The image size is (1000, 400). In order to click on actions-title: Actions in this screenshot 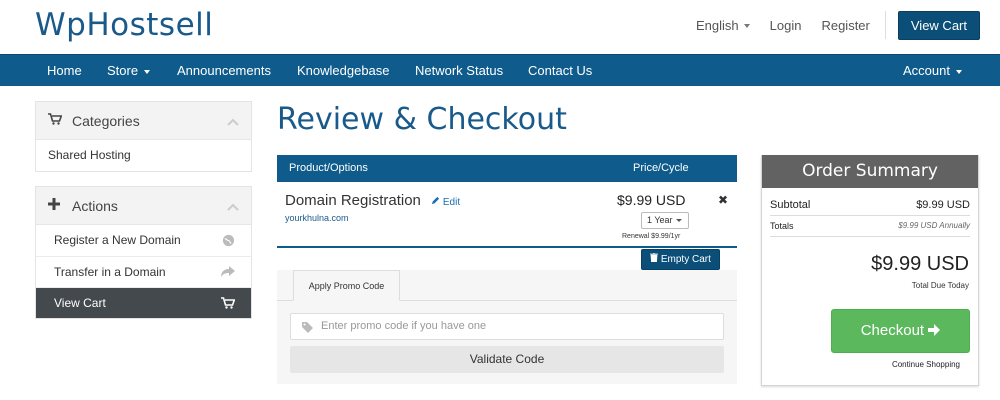, I will do `click(95, 205)`.